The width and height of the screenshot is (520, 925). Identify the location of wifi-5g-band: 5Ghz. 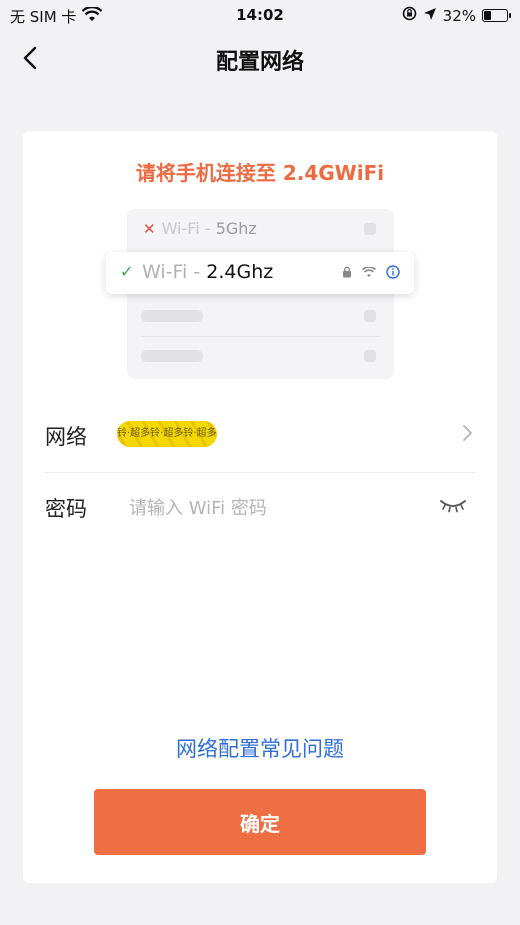
(236, 228).